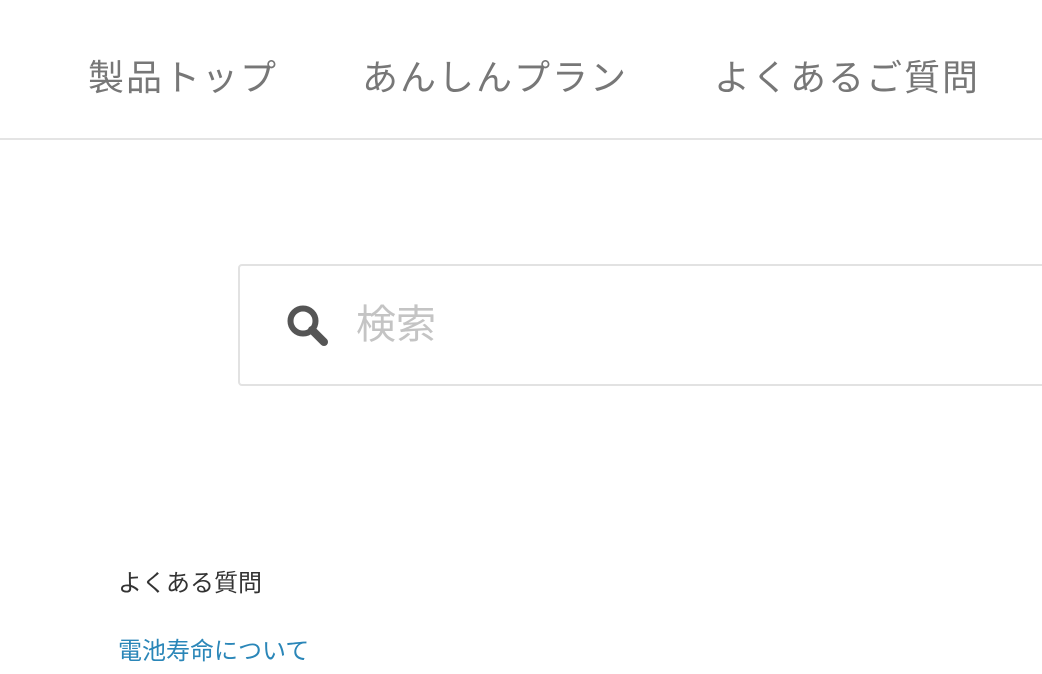 Image resolution: width=1042 pixels, height=674 pixels. I want to click on search-icon, so click(308, 326).